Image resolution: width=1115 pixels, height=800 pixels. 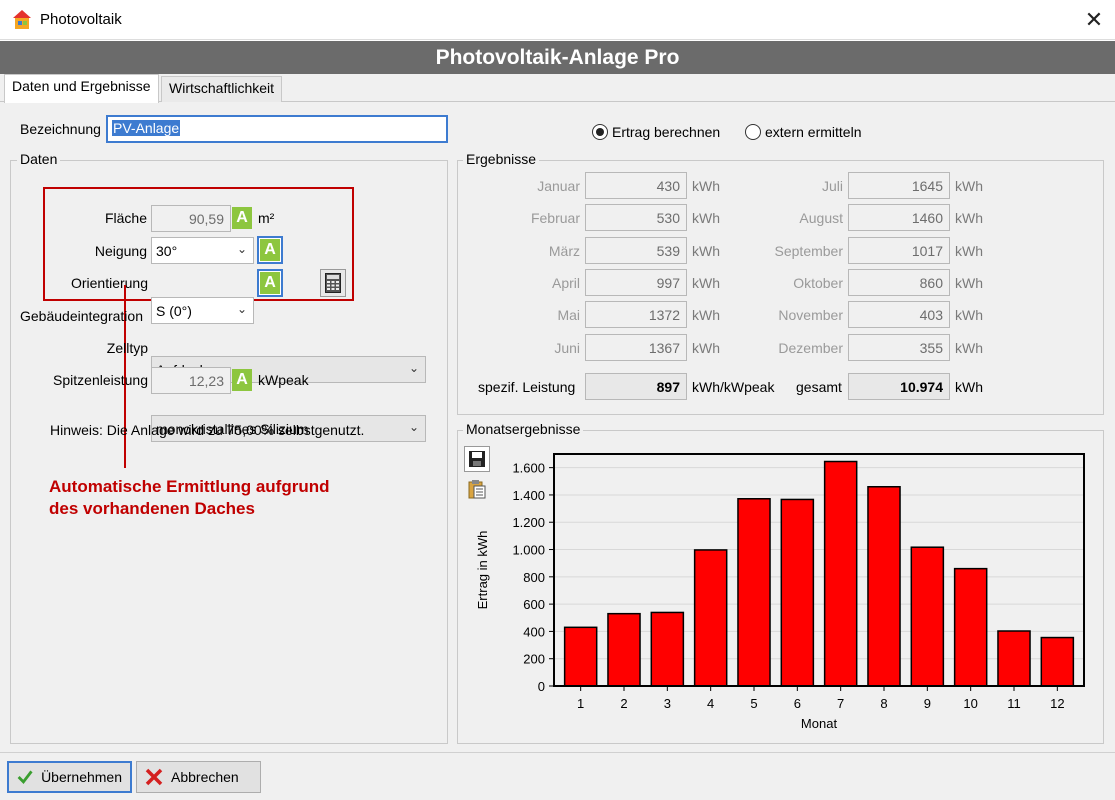 What do you see at coordinates (100, 380) in the screenshot?
I see `spitzenleistung-label: Spitzenleistung` at bounding box center [100, 380].